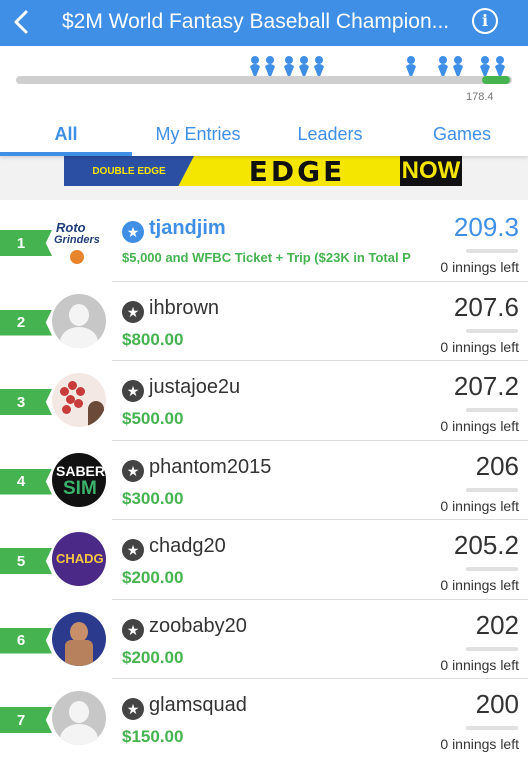 Image resolution: width=528 pixels, height=759 pixels. I want to click on tab-my-entries: My Entries, so click(198, 132).